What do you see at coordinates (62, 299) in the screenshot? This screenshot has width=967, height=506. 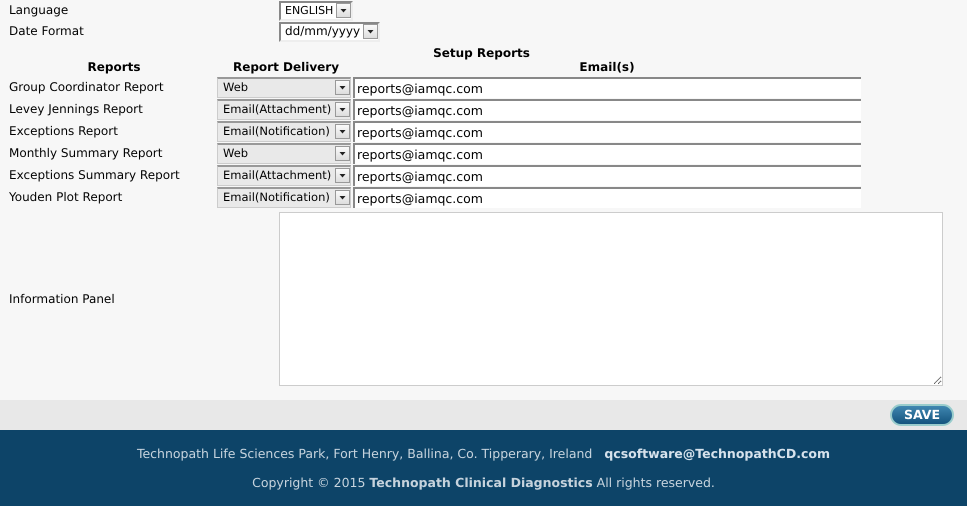 I see `field-label: Information Panel` at bounding box center [62, 299].